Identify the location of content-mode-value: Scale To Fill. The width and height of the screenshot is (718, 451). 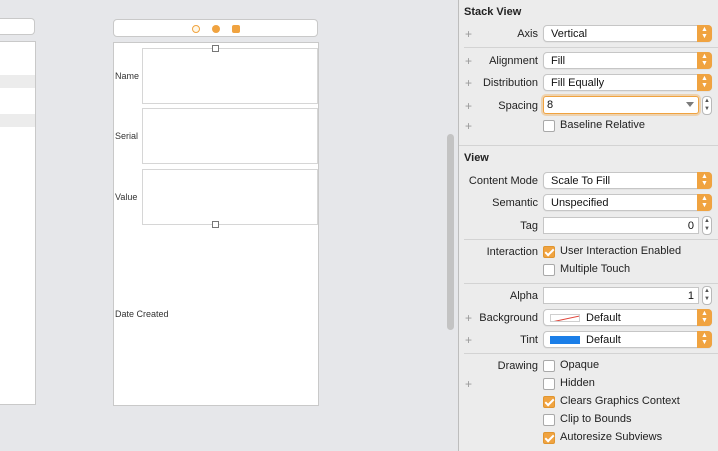
(581, 181).